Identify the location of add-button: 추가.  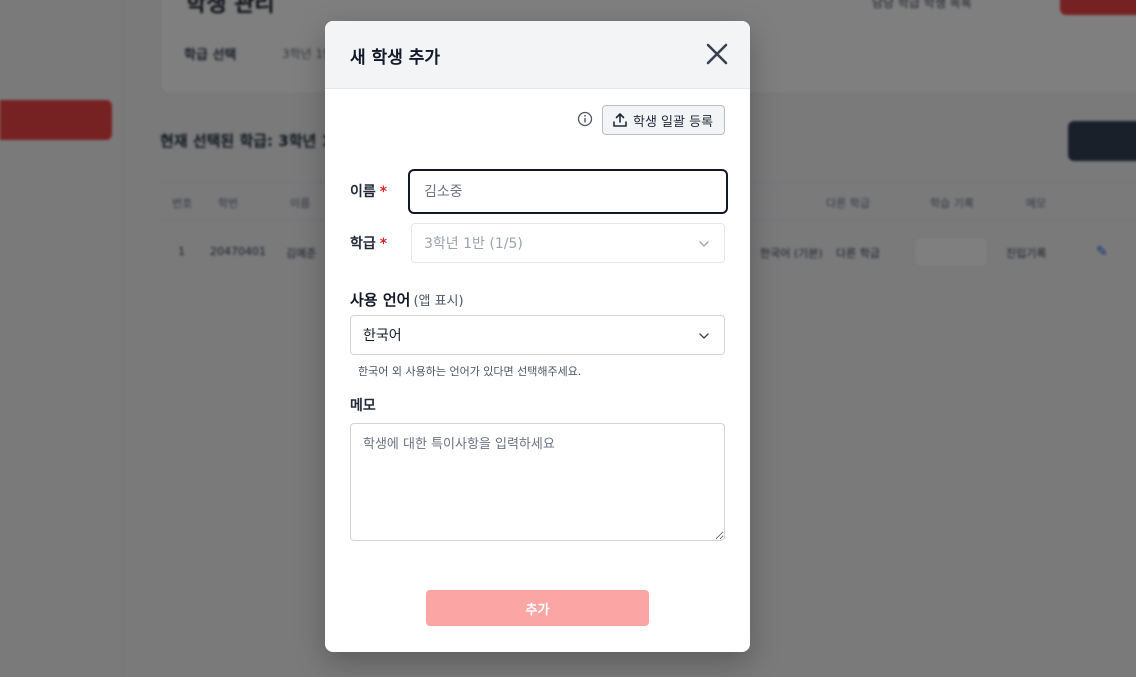
(537, 608).